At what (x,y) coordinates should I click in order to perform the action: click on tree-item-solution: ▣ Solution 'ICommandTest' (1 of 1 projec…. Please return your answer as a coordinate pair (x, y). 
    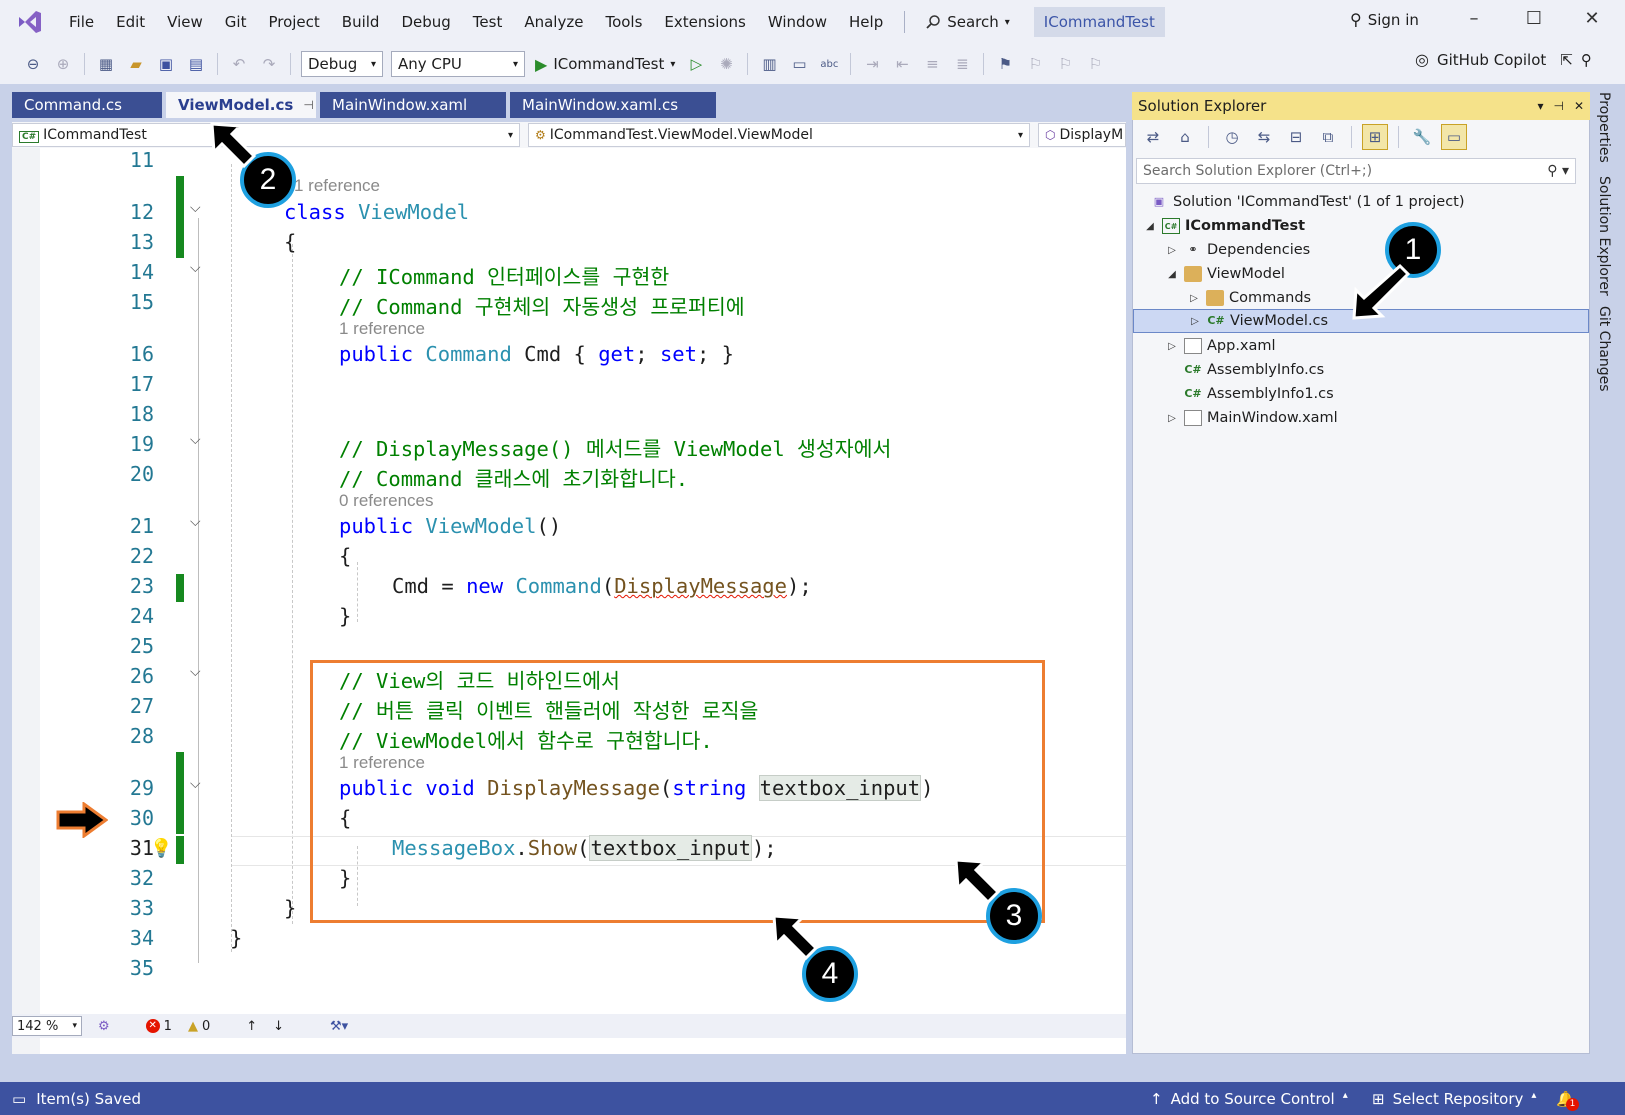
    Looking at the image, I should click on (1361, 202).